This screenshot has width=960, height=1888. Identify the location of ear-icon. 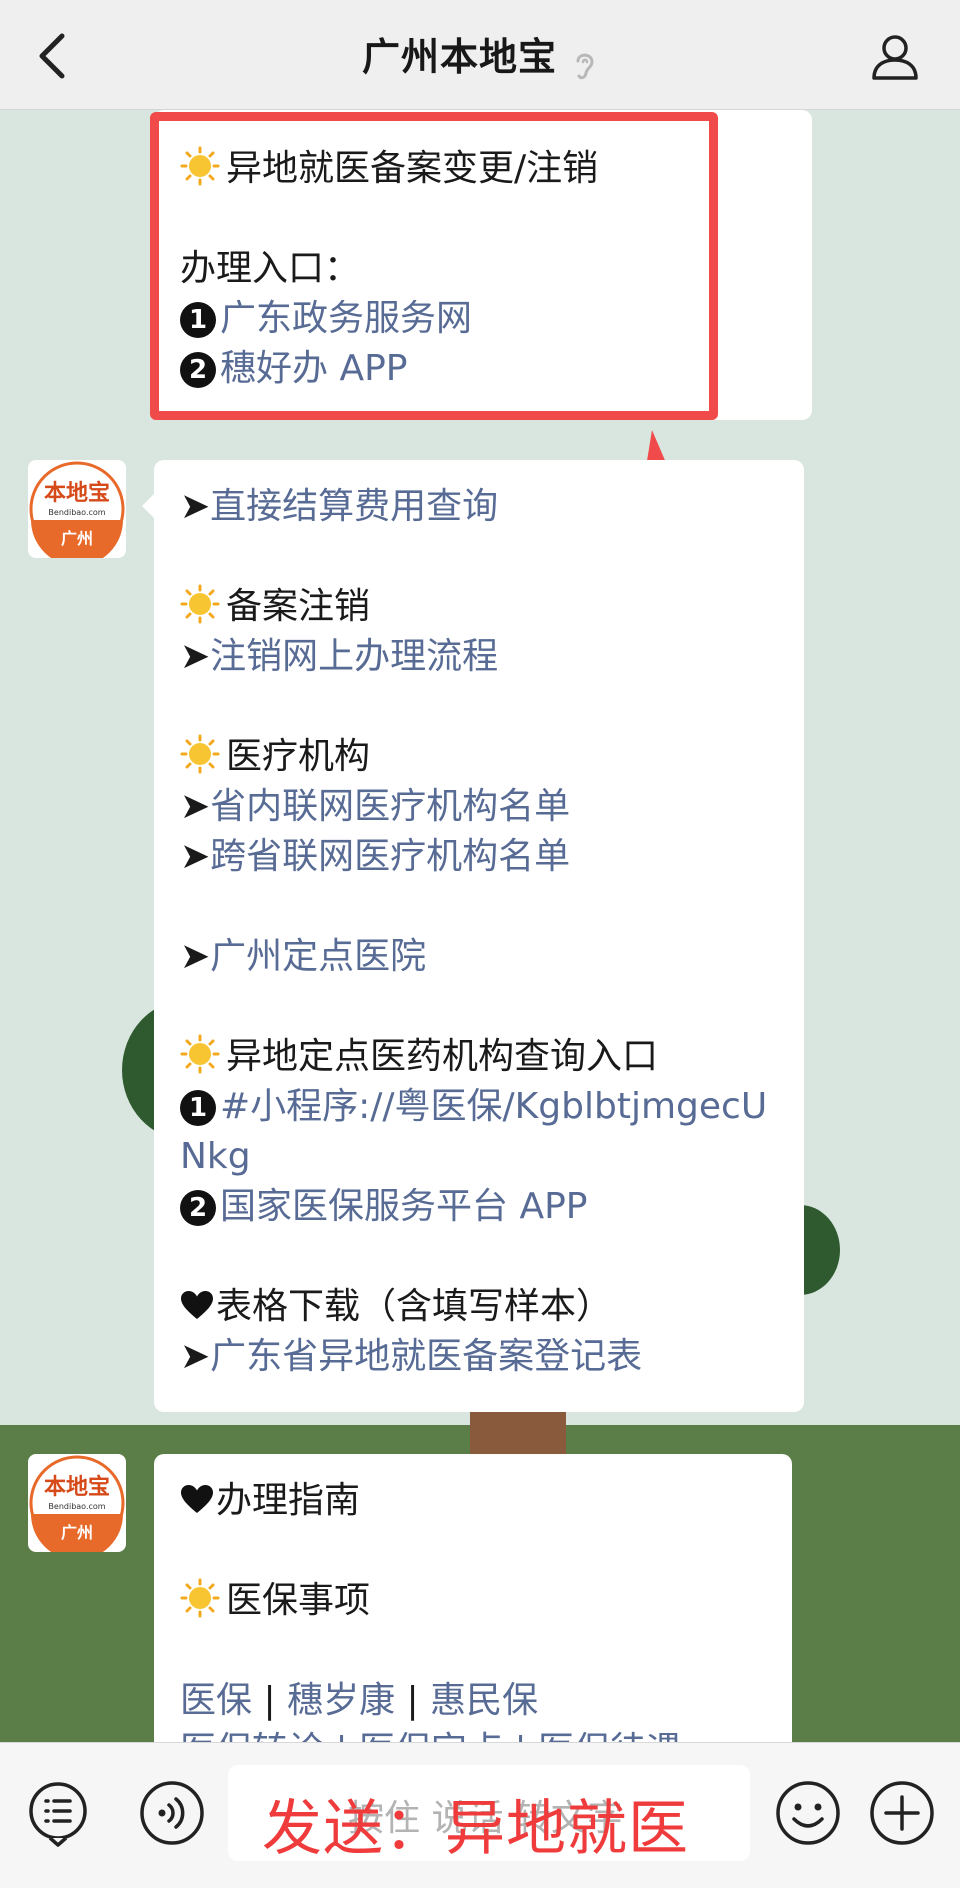
(585, 66).